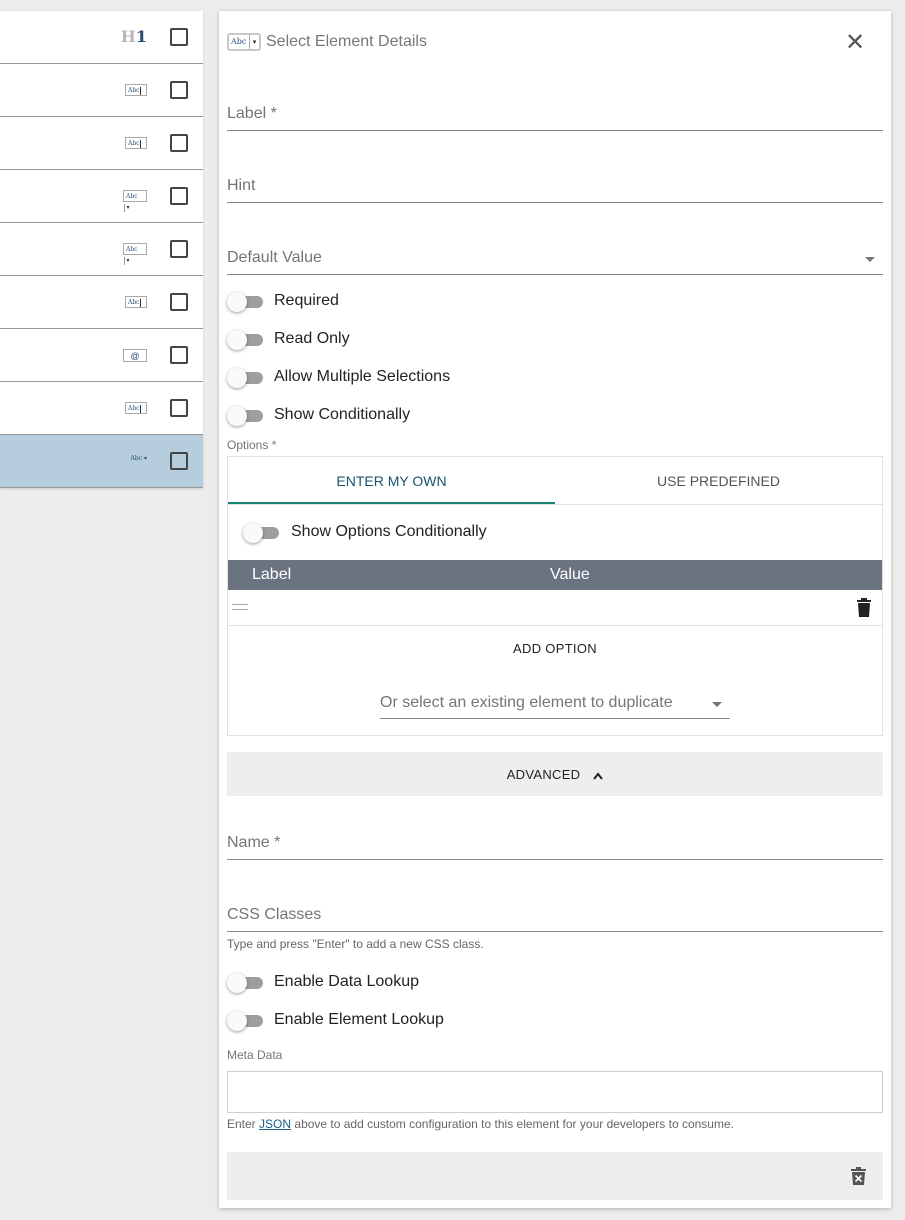 Image resolution: width=905 pixels, height=1220 pixels. What do you see at coordinates (359, 1019) in the screenshot?
I see `enable-element-lookup-label: Enable Element Lookup` at bounding box center [359, 1019].